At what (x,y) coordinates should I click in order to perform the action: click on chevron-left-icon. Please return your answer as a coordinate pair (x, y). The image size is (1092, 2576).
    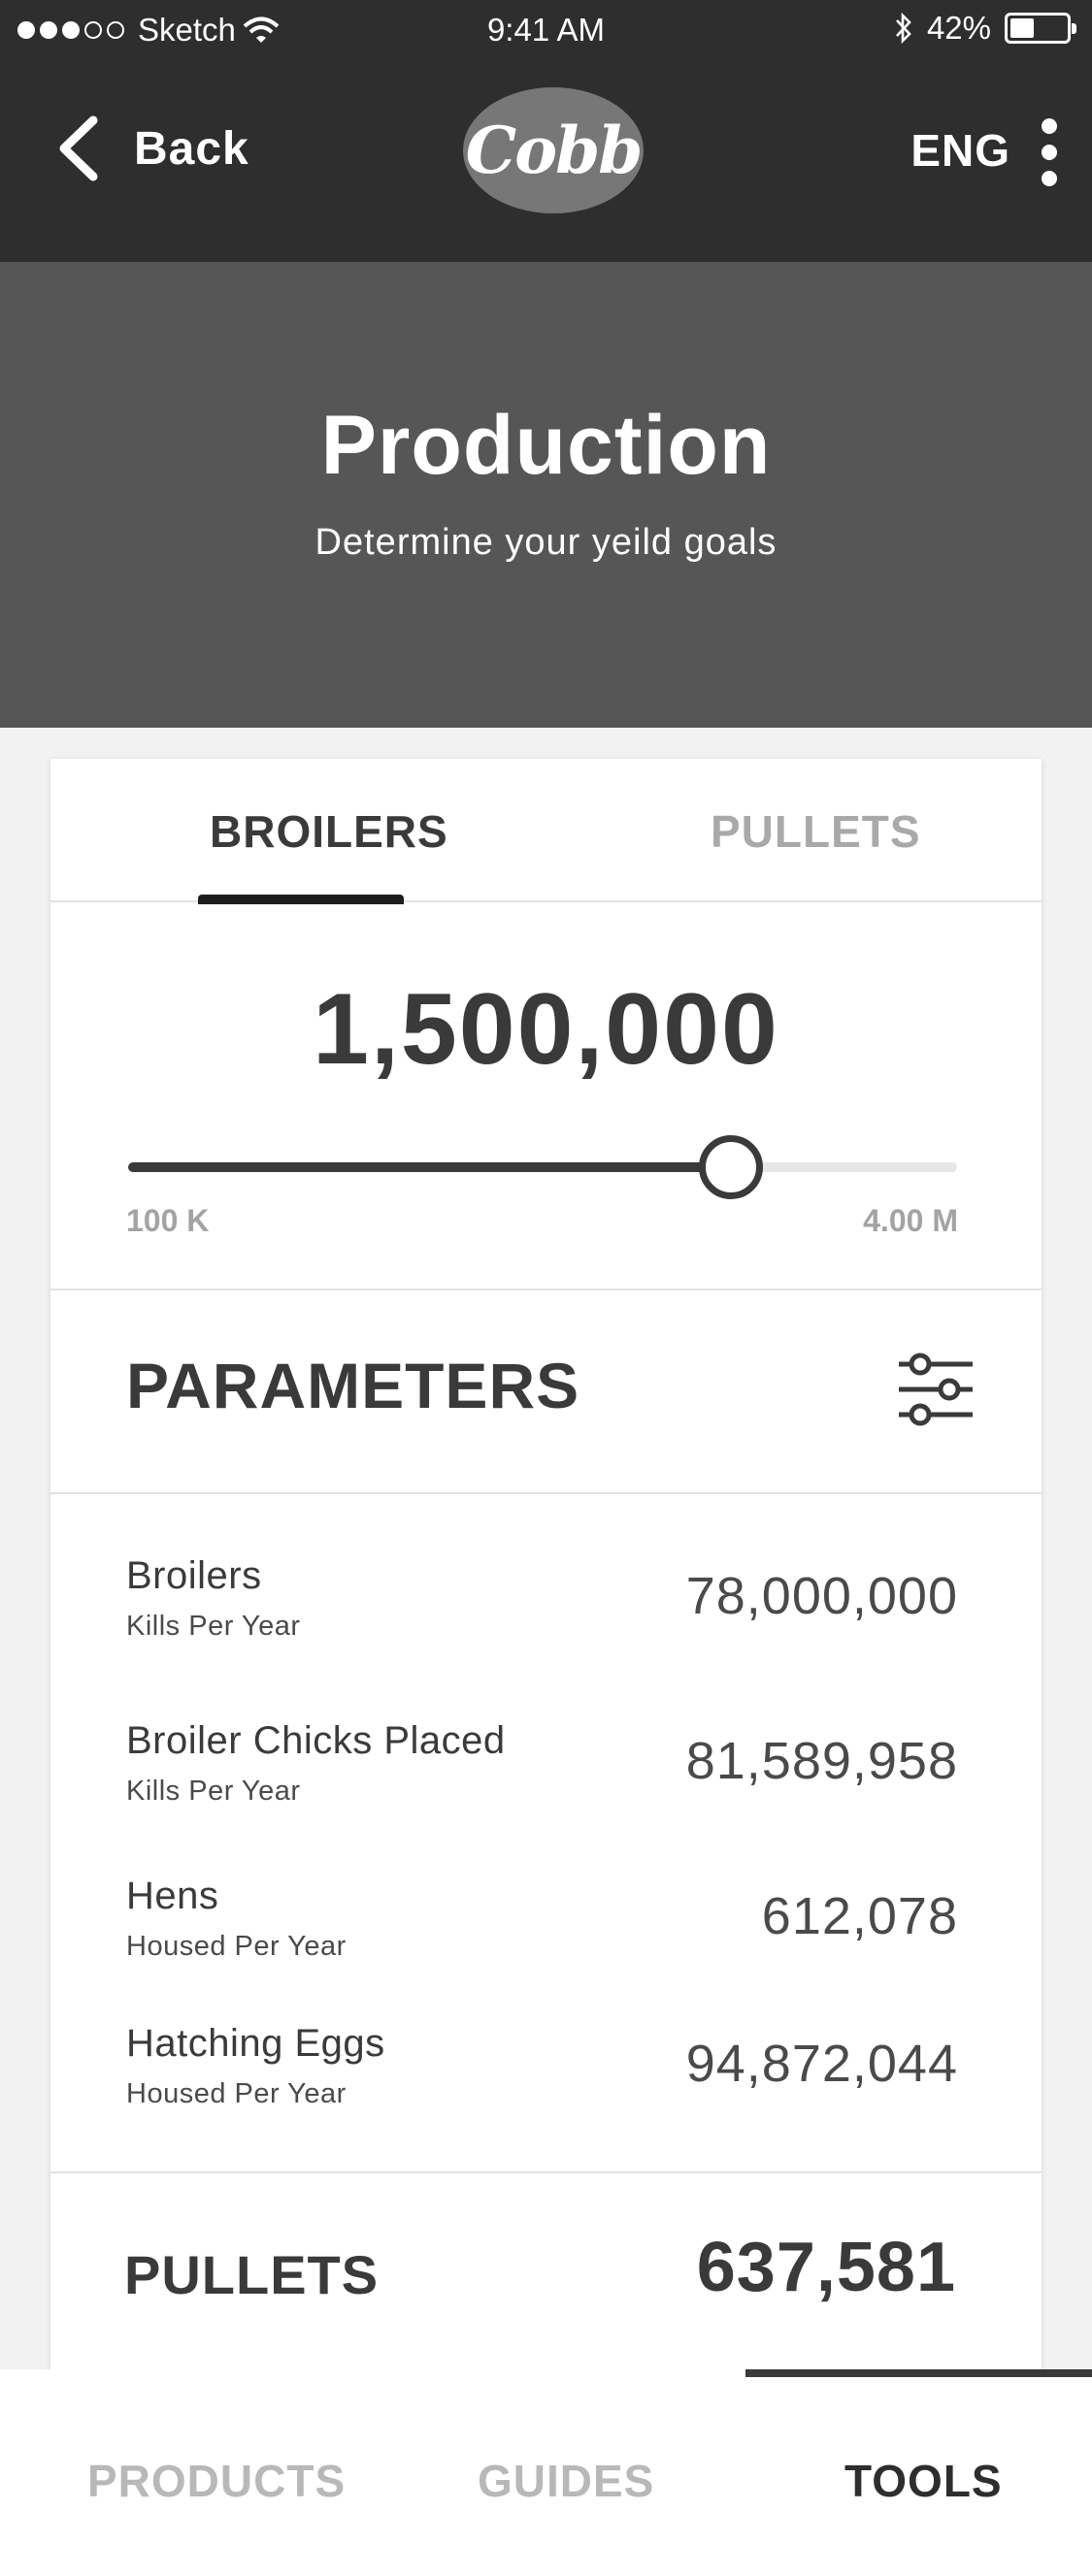
    Looking at the image, I should click on (78, 148).